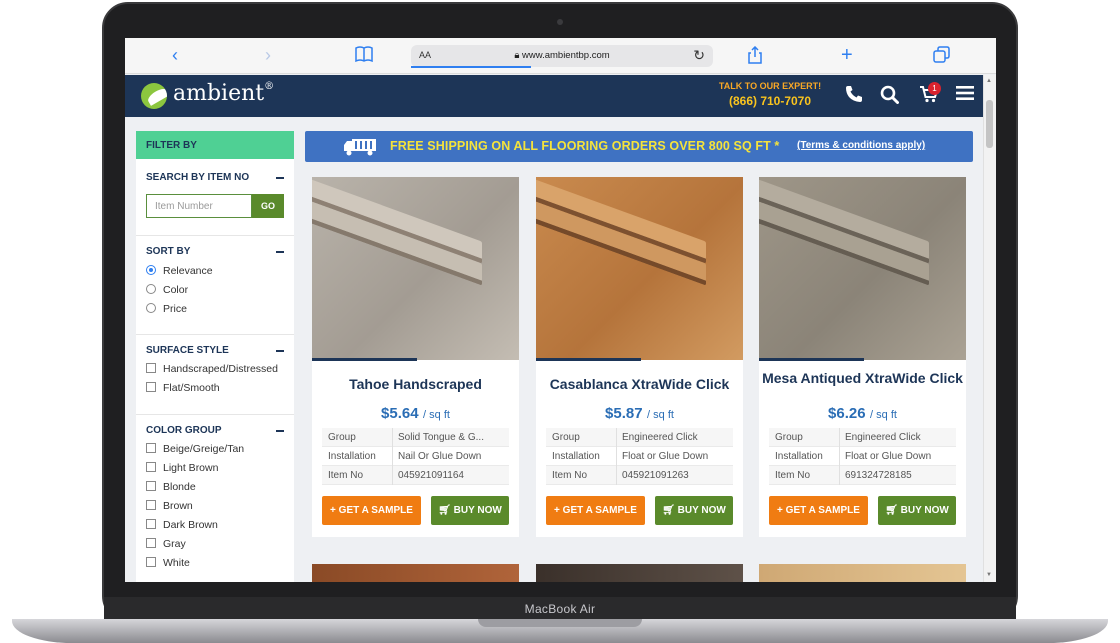 The height and width of the screenshot is (643, 1120). What do you see at coordinates (171, 487) in the screenshot?
I see `color-option: Blonde` at bounding box center [171, 487].